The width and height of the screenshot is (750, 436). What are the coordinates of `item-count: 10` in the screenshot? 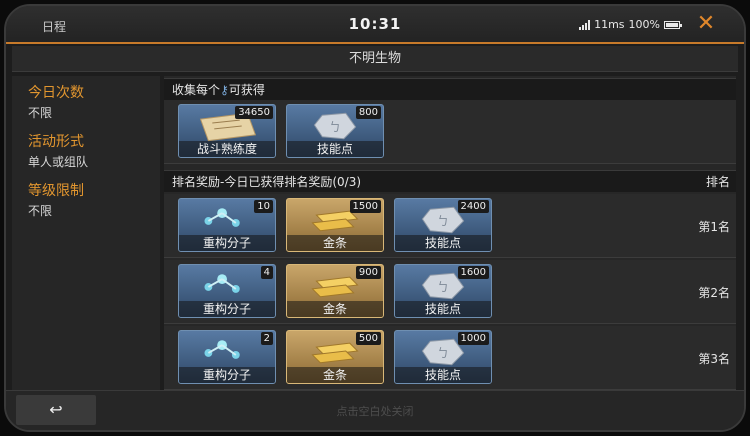 It's located at (263, 206).